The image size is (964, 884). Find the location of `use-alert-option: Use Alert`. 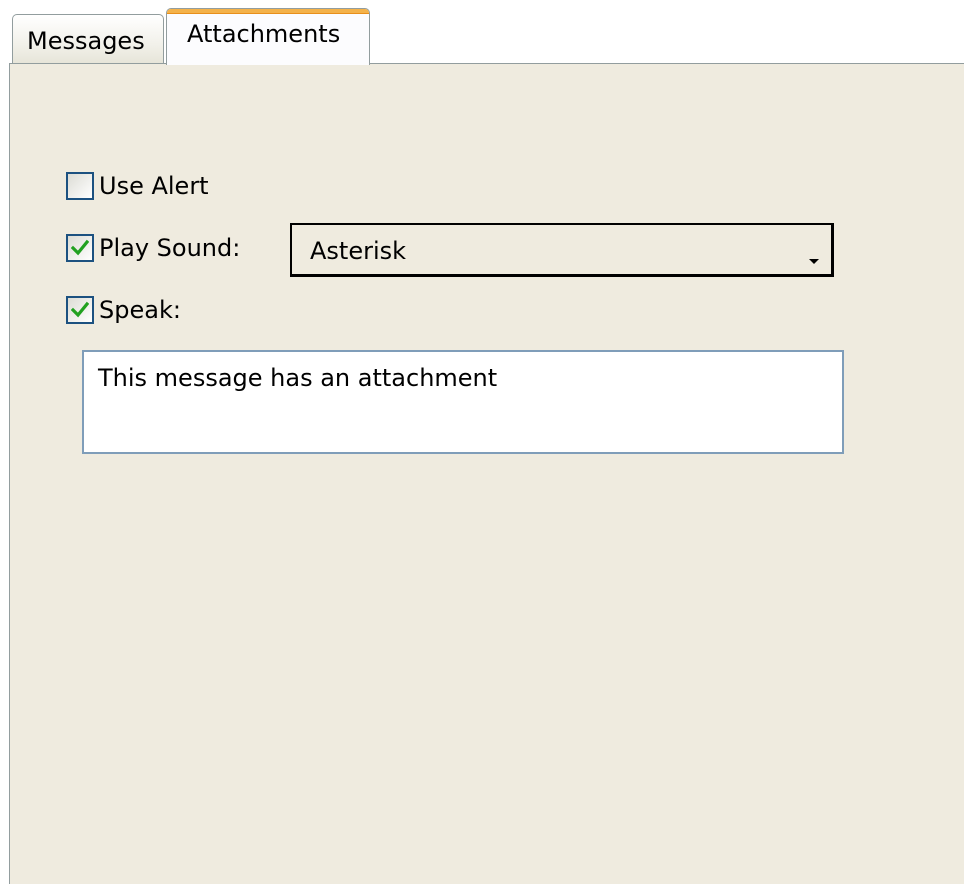

use-alert-option: Use Alert is located at coordinates (137, 186).